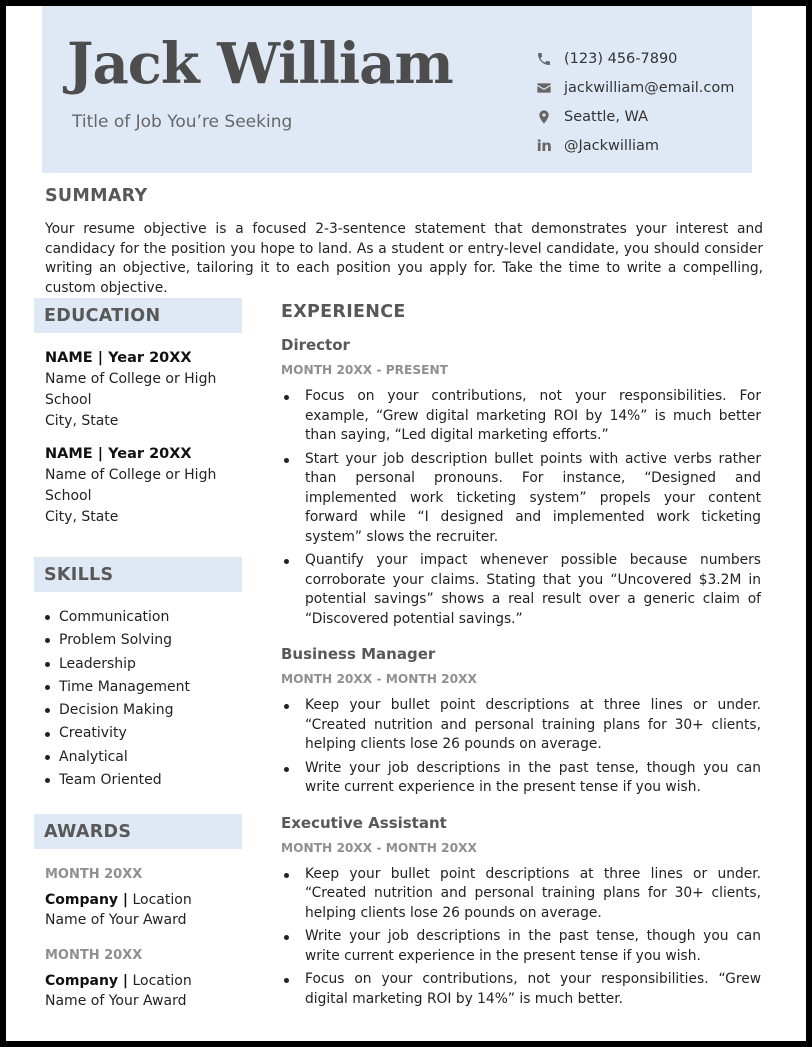 The image size is (812, 1047). What do you see at coordinates (364, 822) in the screenshot?
I see `job-role: Executive Assistant` at bounding box center [364, 822].